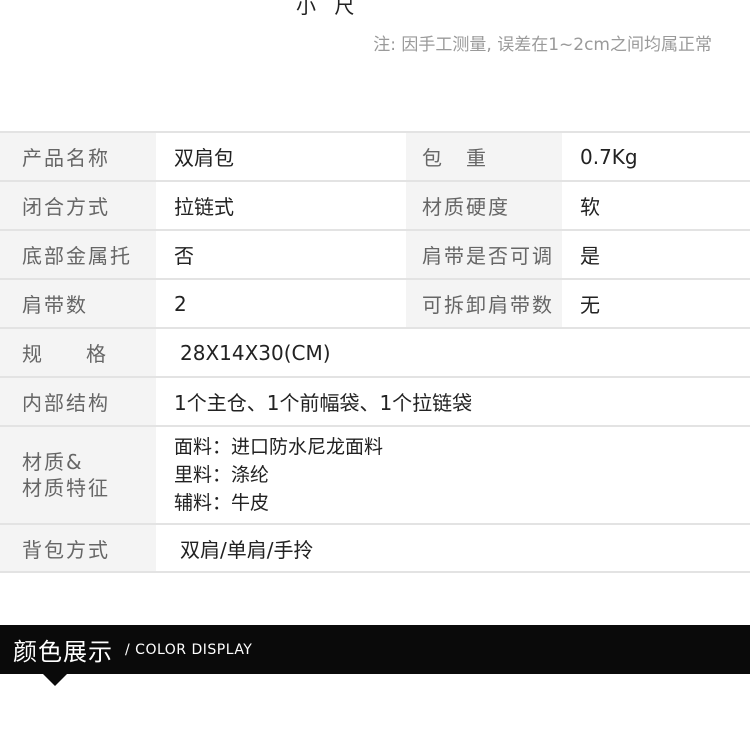 This screenshot has width=750, height=730. Describe the element at coordinates (656, 156) in the screenshot. I see `weight-value: 0.7Kg` at that location.